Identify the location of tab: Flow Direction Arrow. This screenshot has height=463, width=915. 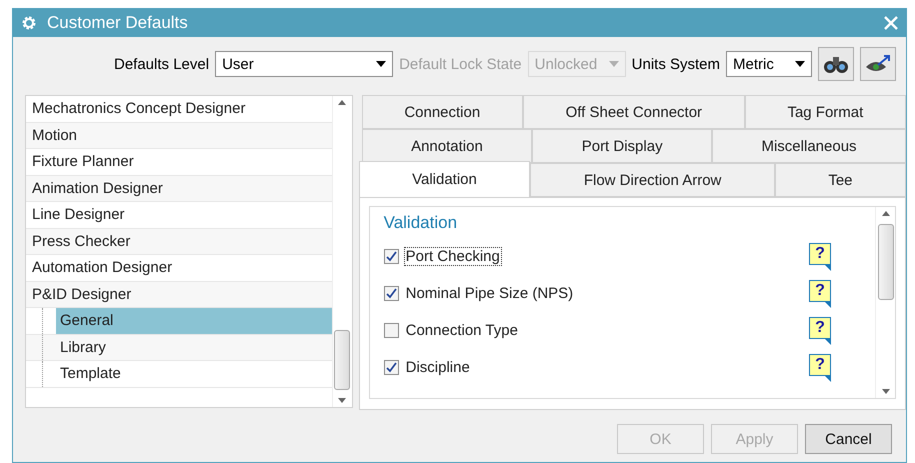
(652, 180).